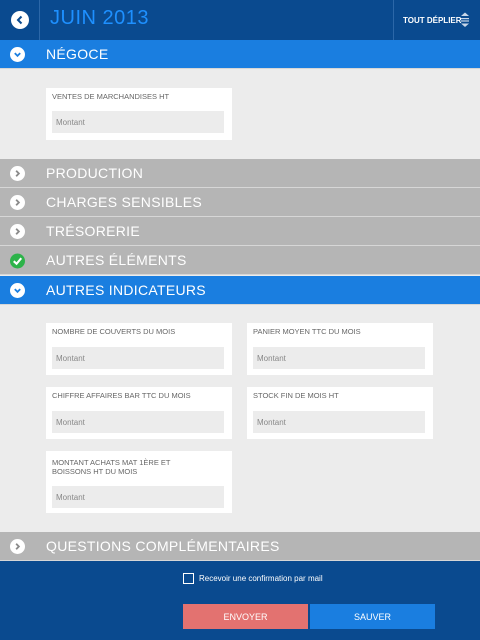  Describe the element at coordinates (188, 578) in the screenshot. I see `confirm-email-checkbox` at that location.